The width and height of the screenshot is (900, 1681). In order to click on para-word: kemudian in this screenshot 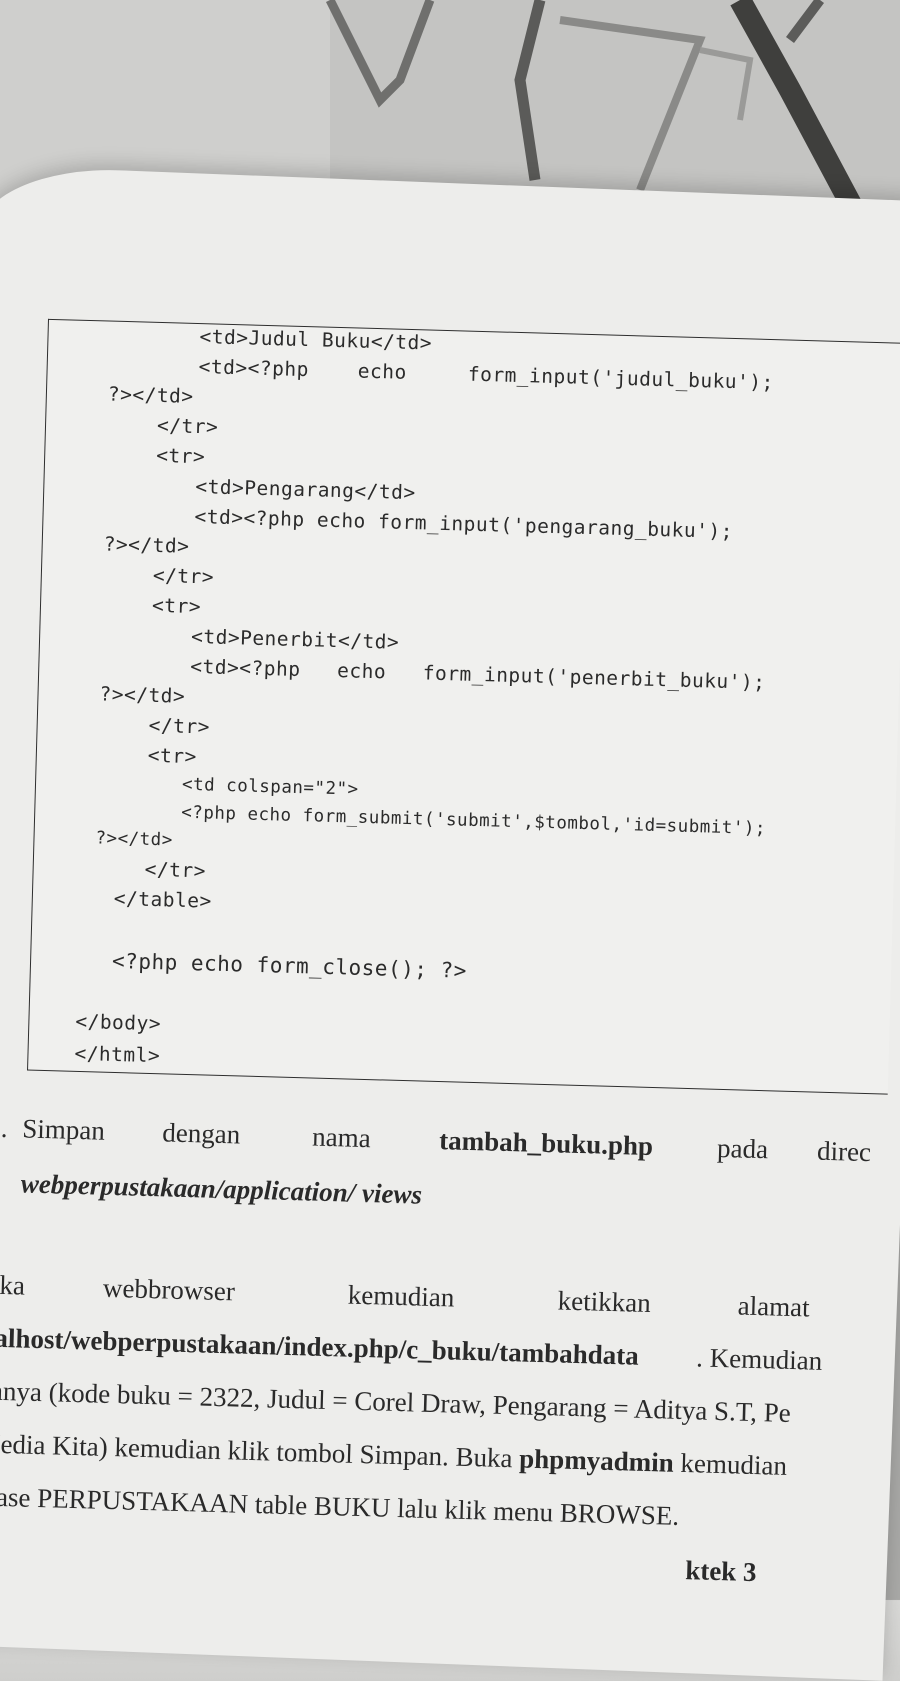, I will do `click(401, 1296)`.